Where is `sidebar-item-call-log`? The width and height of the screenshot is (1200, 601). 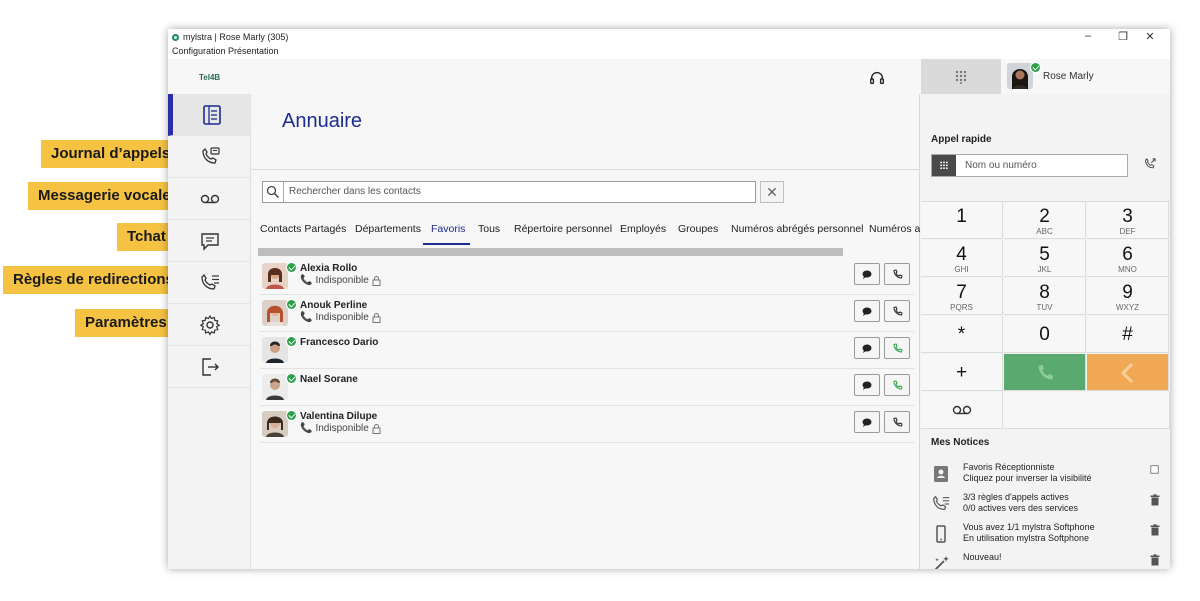 sidebar-item-call-log is located at coordinates (209, 157).